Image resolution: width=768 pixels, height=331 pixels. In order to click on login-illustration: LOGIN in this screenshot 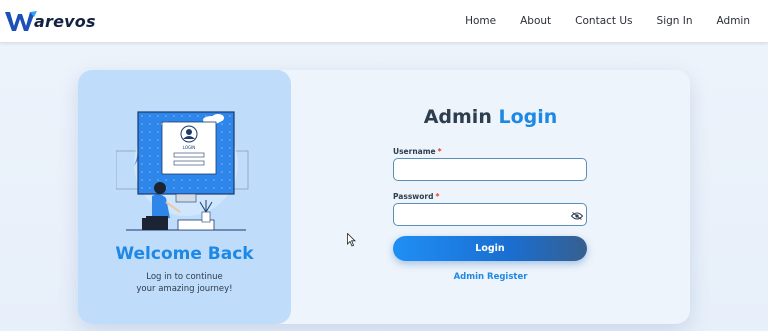, I will do `click(182, 171)`.